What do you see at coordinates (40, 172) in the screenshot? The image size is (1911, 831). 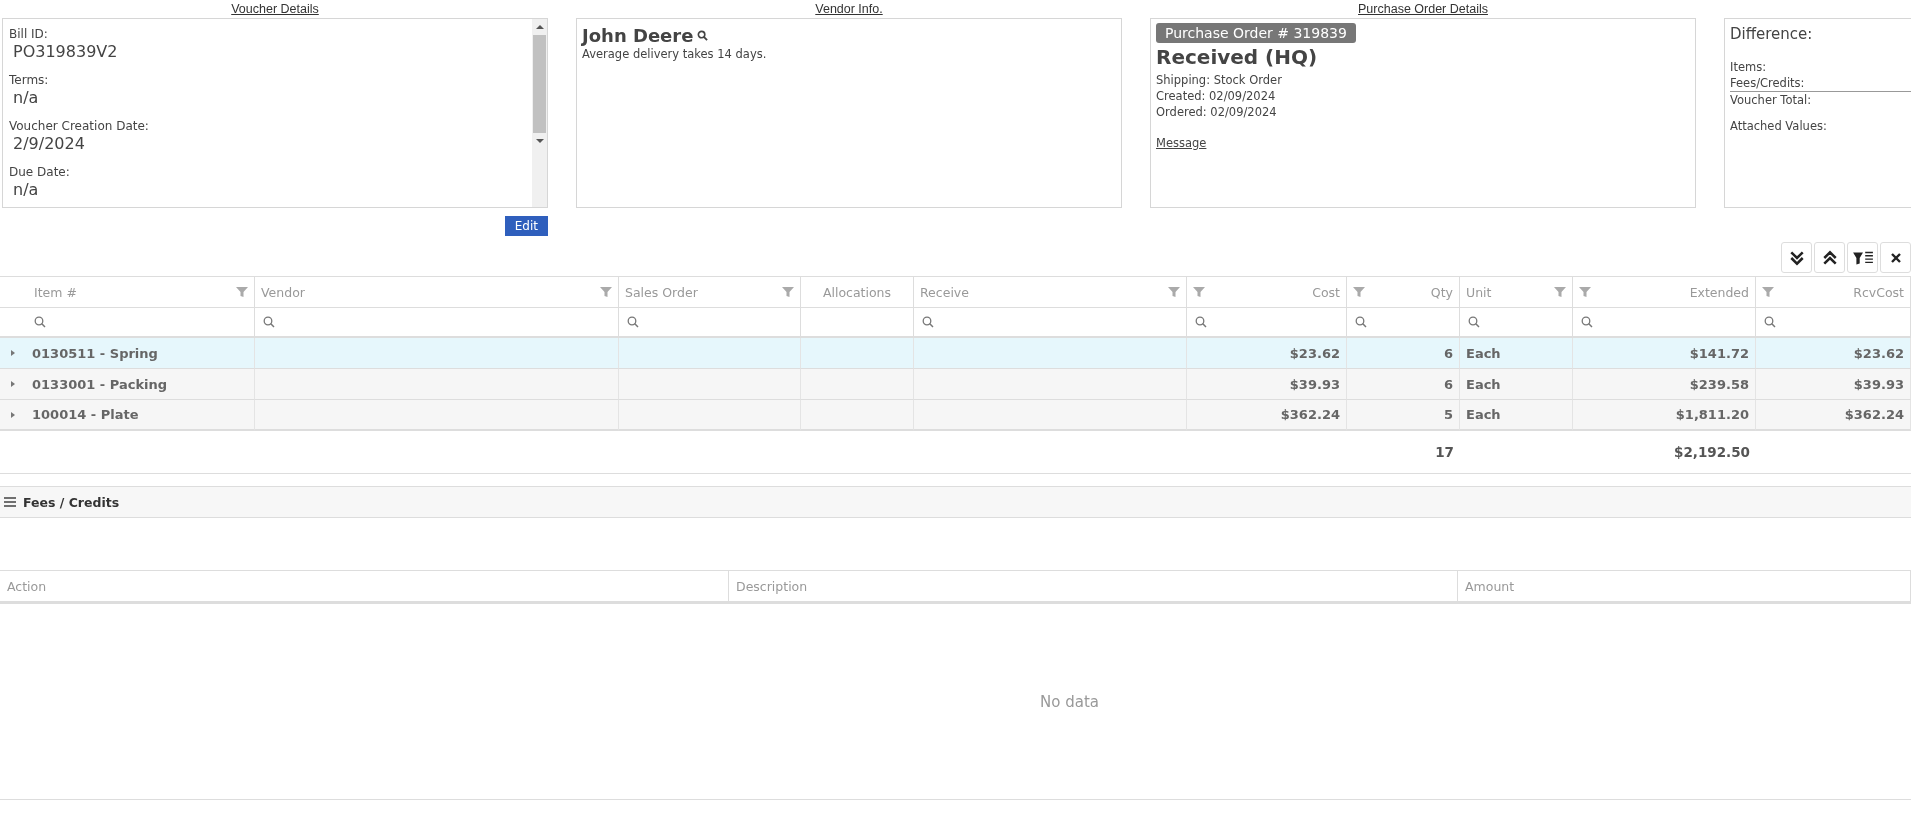 I see `field-label: Due Date:` at bounding box center [40, 172].